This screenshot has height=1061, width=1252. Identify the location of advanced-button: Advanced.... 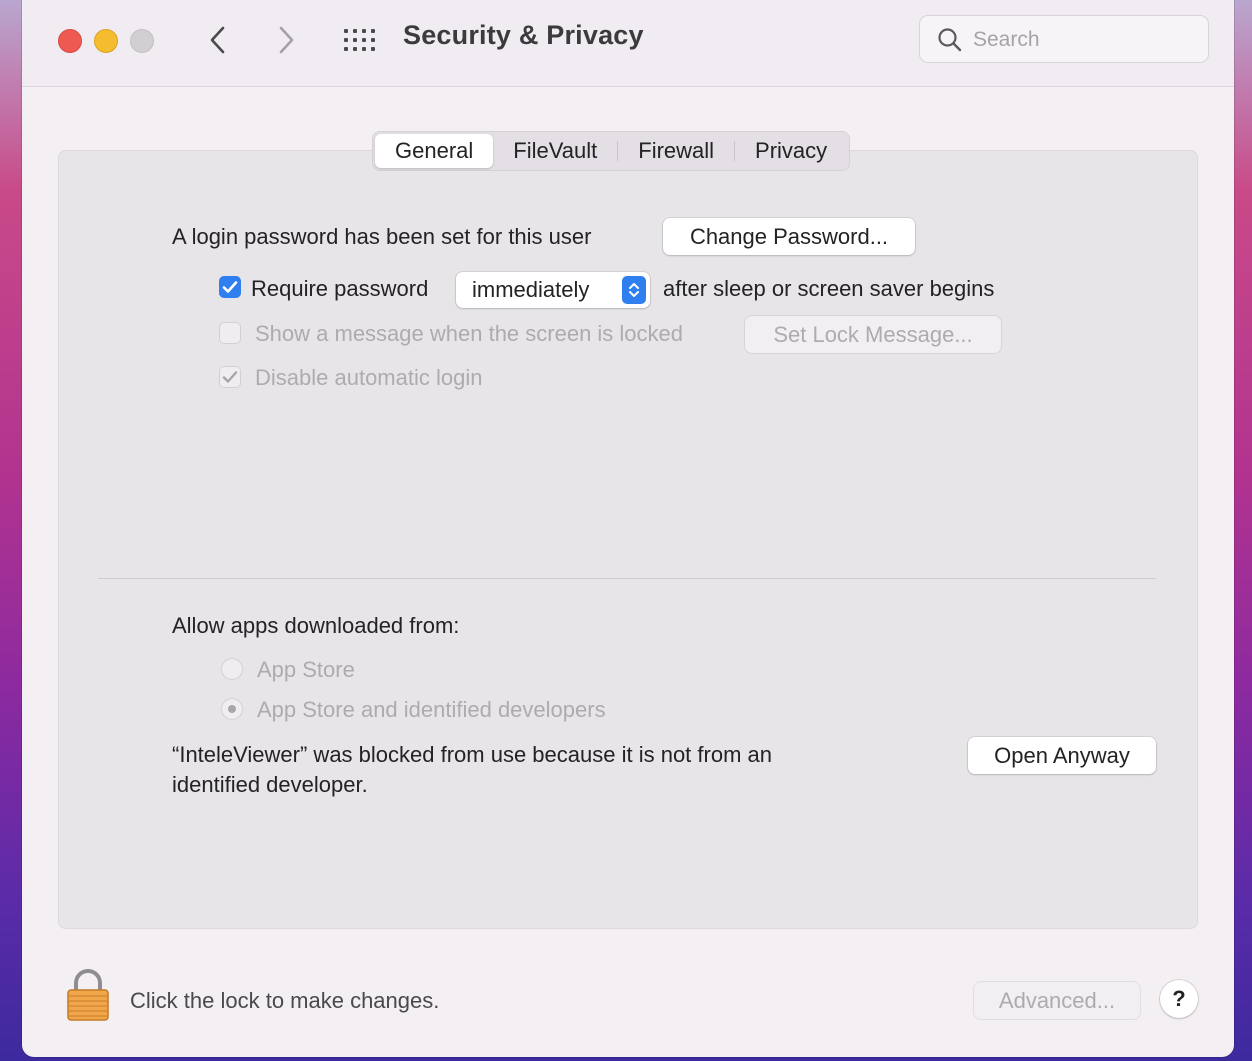
(1057, 1000).